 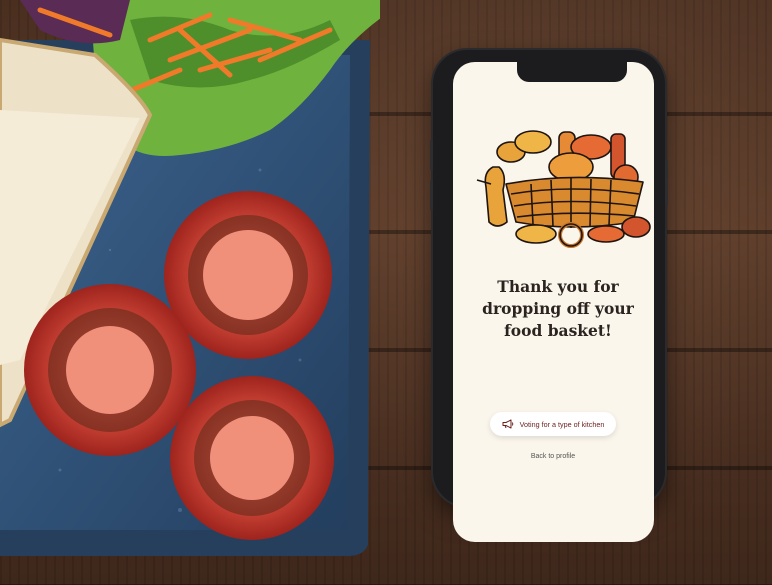 What do you see at coordinates (553, 456) in the screenshot?
I see `back-to-profile-link: Back to profile` at bounding box center [553, 456].